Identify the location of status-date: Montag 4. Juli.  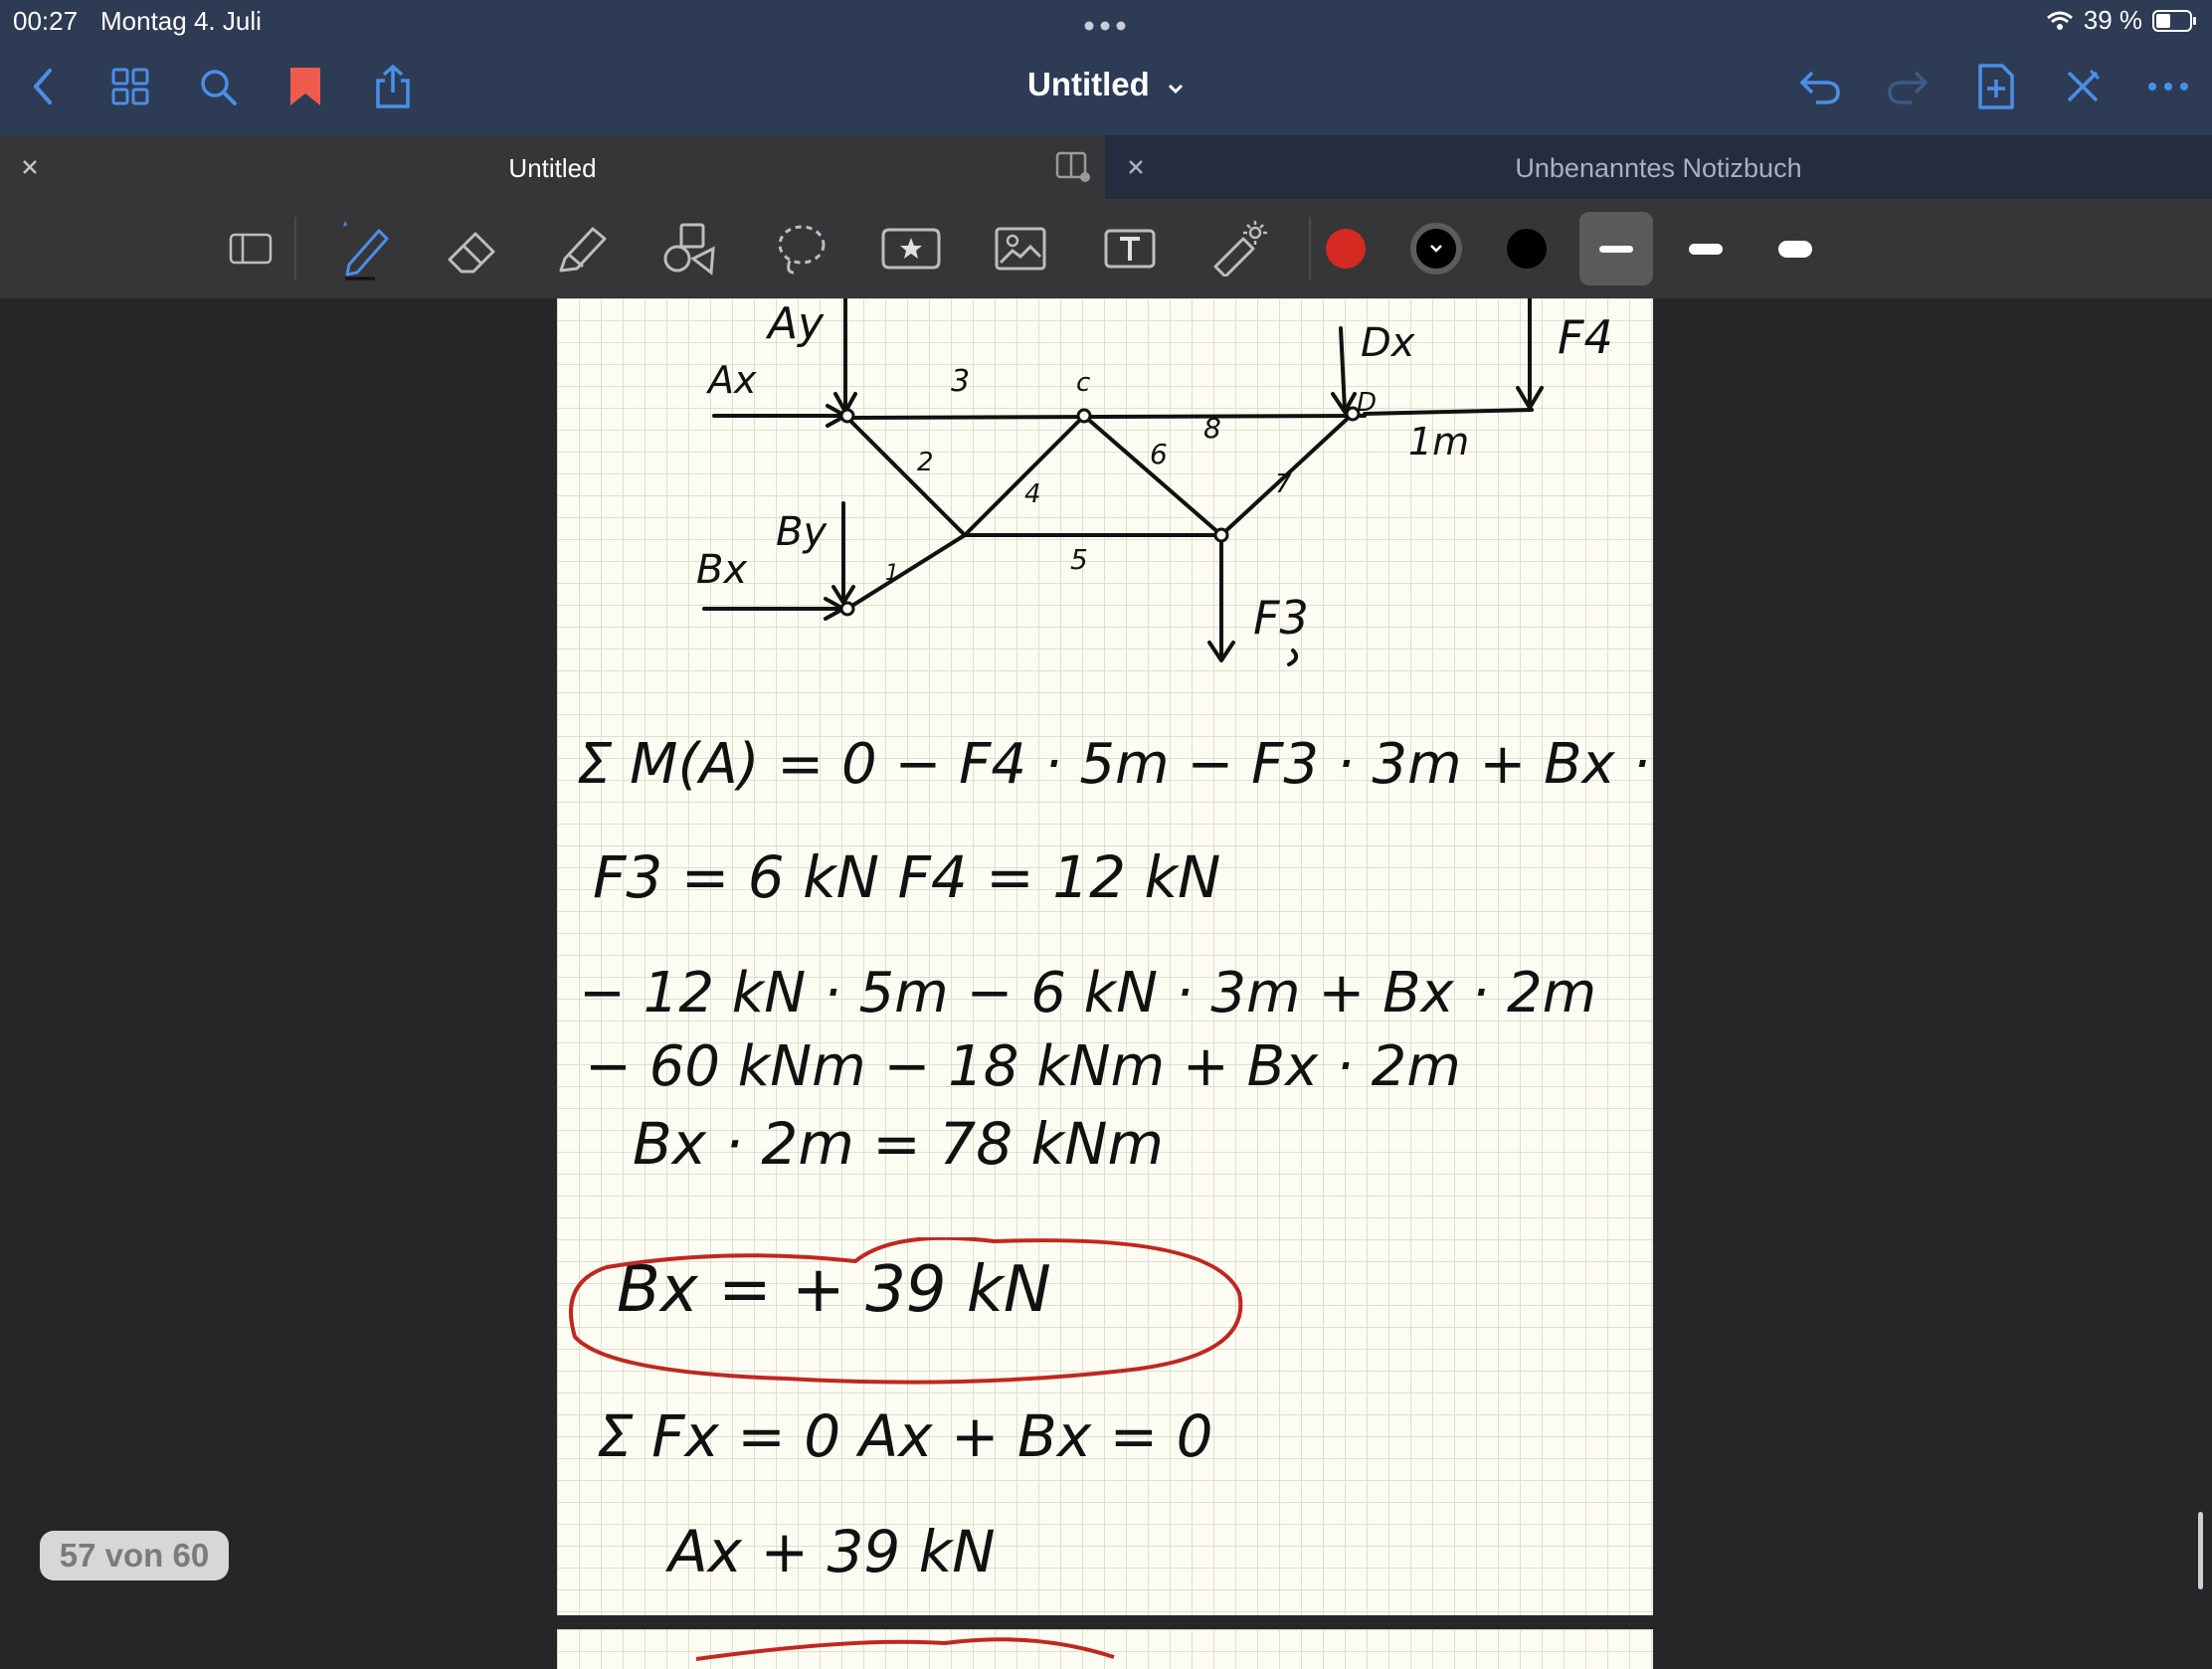
(181, 21).